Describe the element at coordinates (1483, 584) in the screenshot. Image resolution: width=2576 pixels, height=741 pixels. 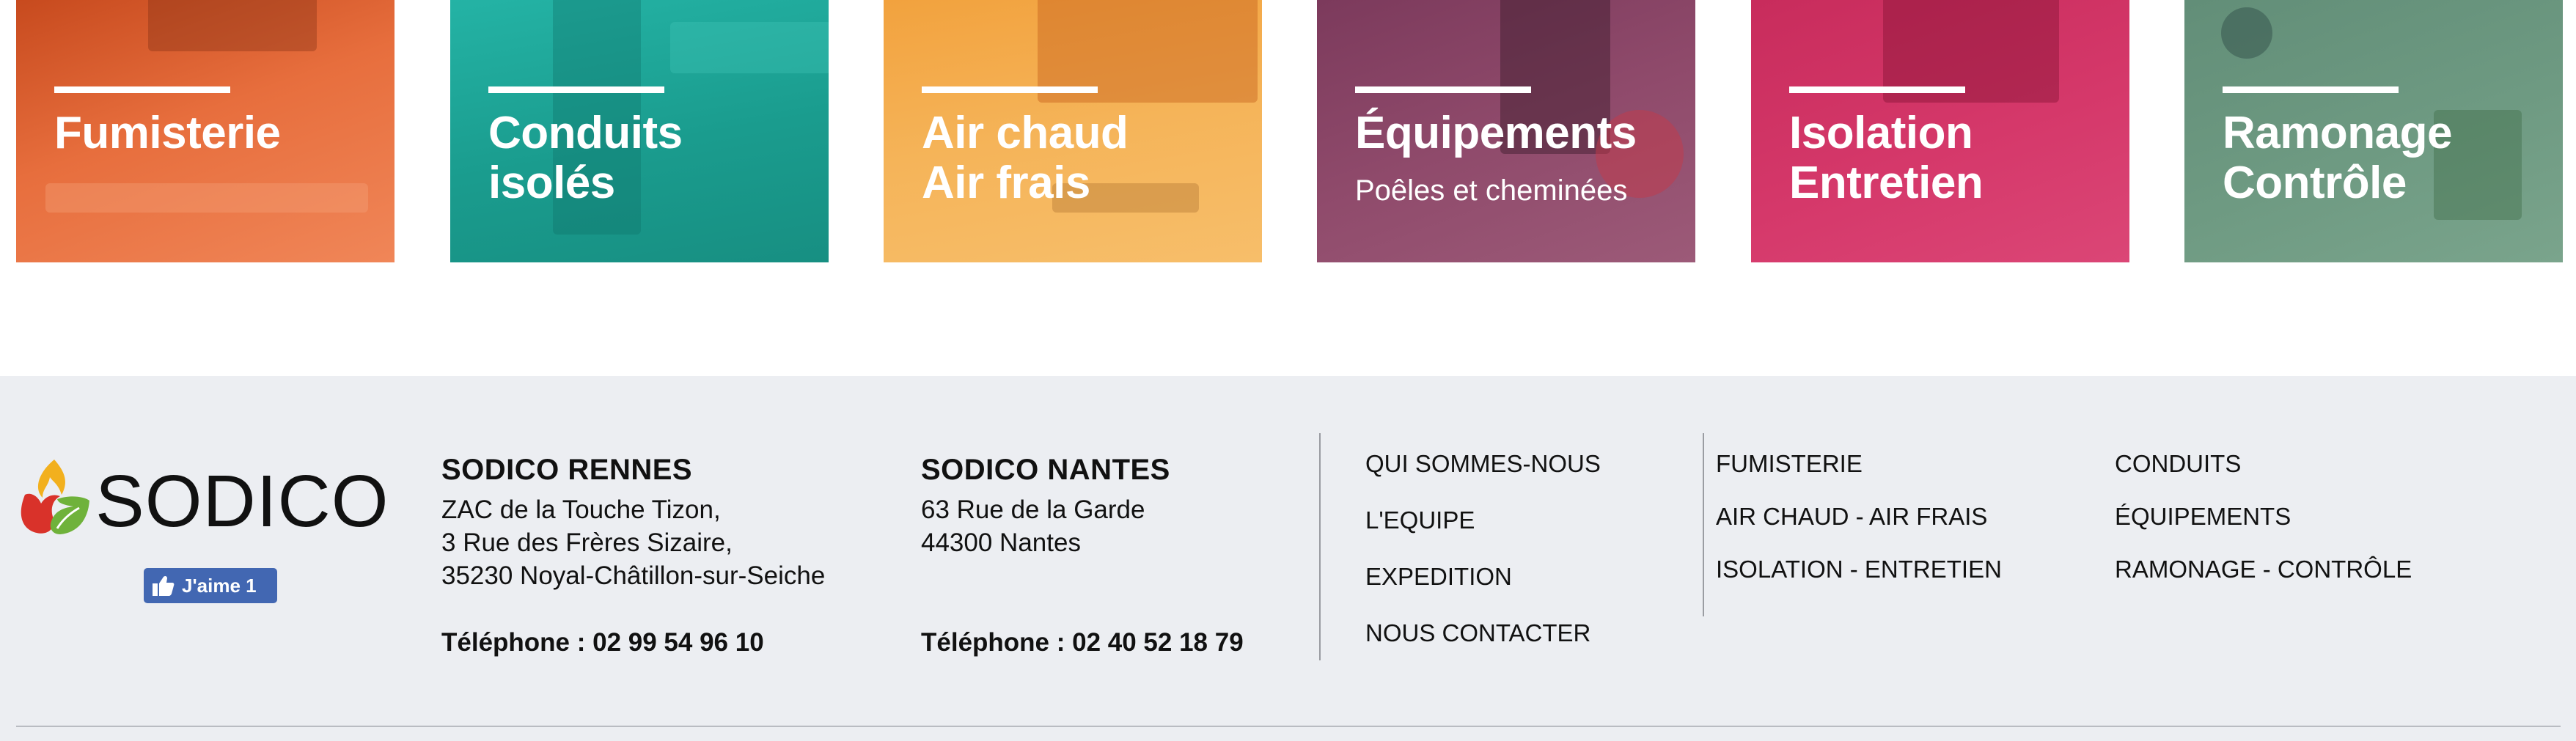
I see `menu-item-expedition: EXPEDITION` at that location.